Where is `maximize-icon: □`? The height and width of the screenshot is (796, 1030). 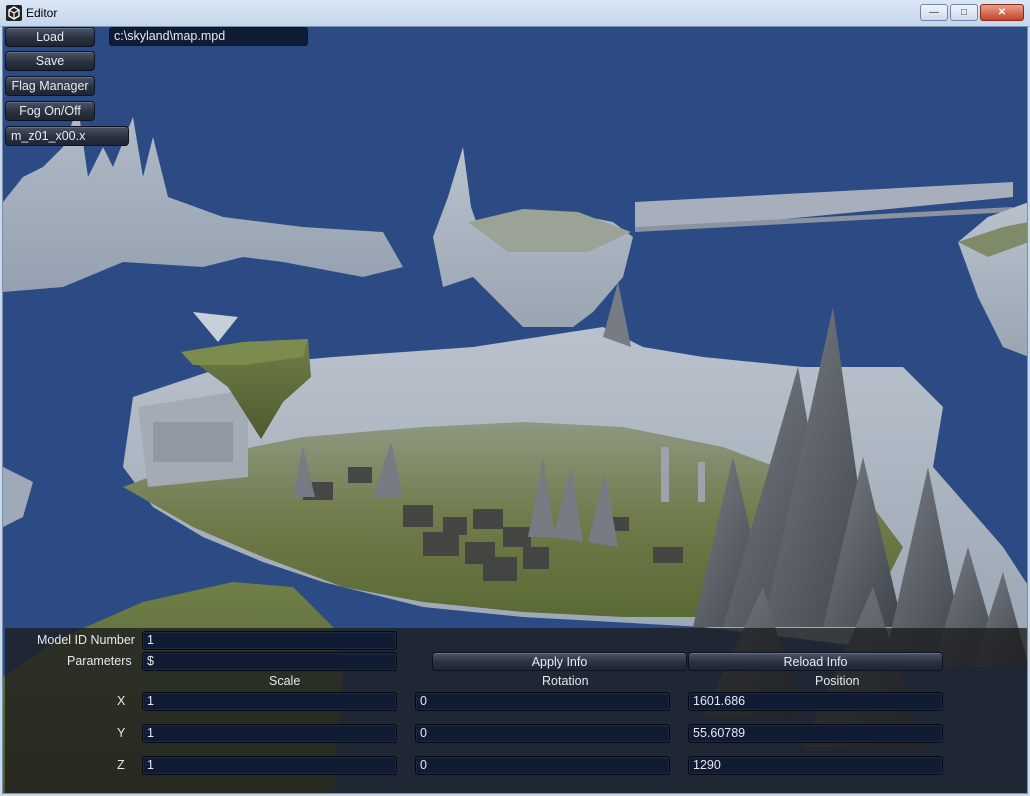
maximize-icon: □ is located at coordinates (964, 12).